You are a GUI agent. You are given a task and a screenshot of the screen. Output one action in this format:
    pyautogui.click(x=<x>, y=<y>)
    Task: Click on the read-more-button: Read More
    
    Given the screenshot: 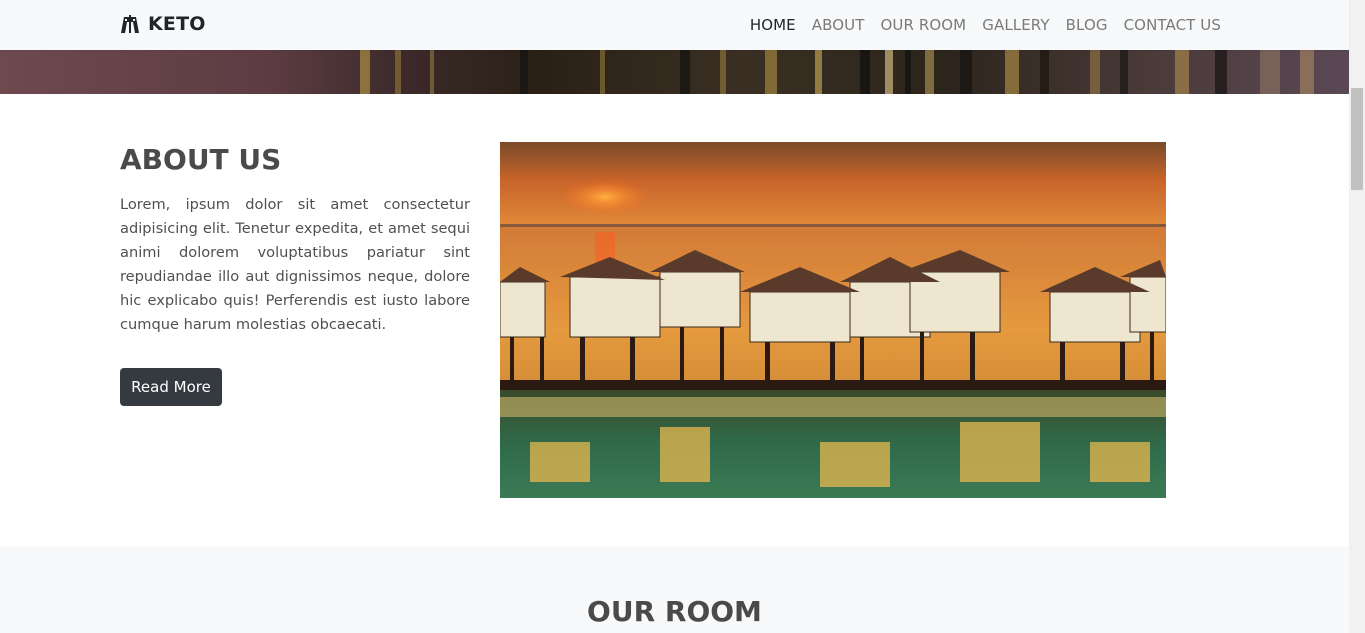 What is the action you would take?
    pyautogui.click(x=171, y=387)
    